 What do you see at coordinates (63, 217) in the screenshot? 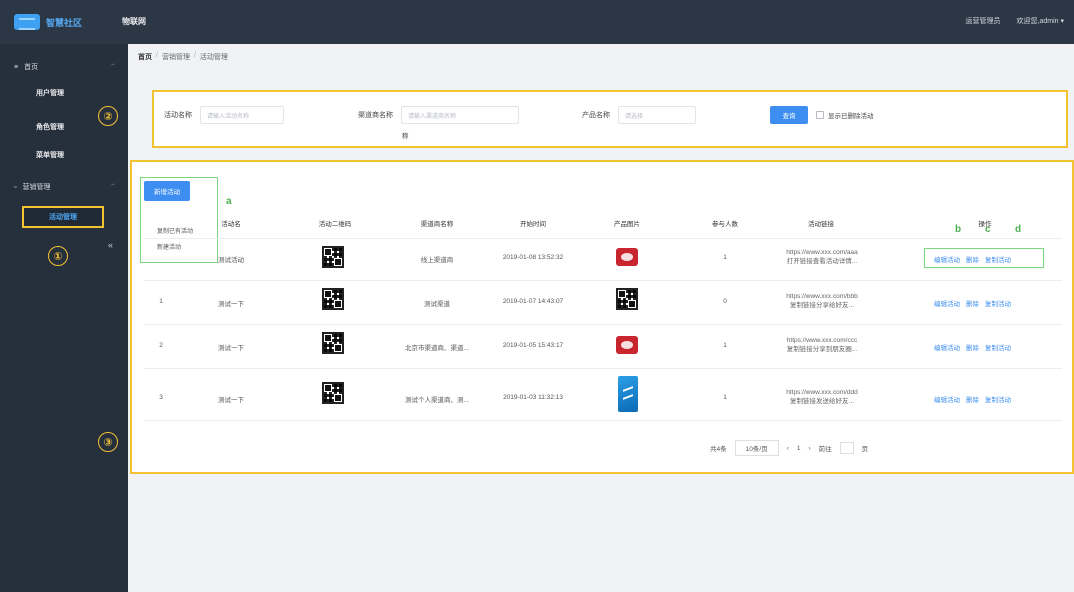
I see `sidebar-item-activity: 活动管理` at bounding box center [63, 217].